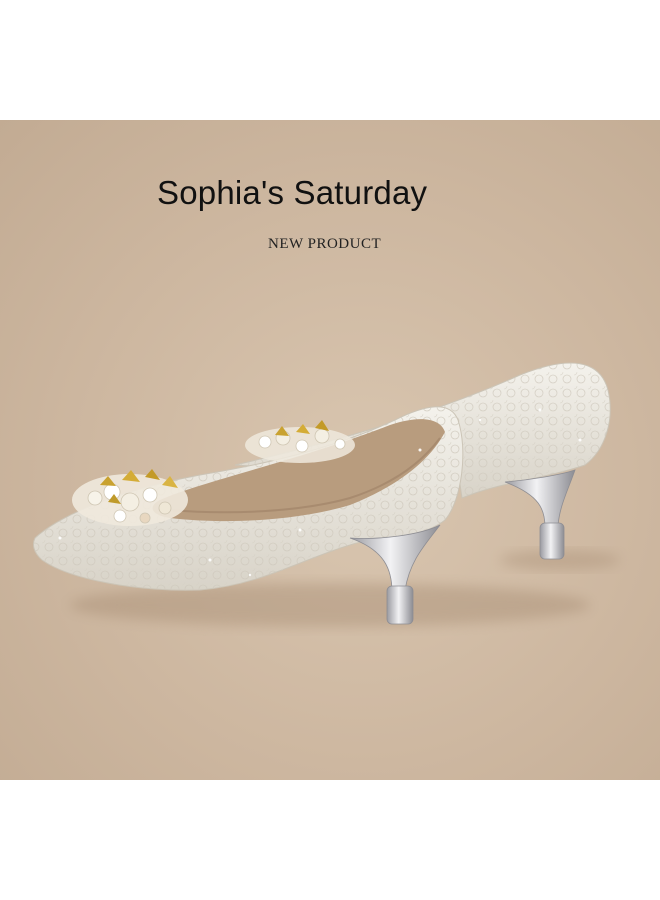 The width and height of the screenshot is (660, 900). Describe the element at coordinates (292, 192) in the screenshot. I see `brand-title: Sophia's Saturday` at that location.